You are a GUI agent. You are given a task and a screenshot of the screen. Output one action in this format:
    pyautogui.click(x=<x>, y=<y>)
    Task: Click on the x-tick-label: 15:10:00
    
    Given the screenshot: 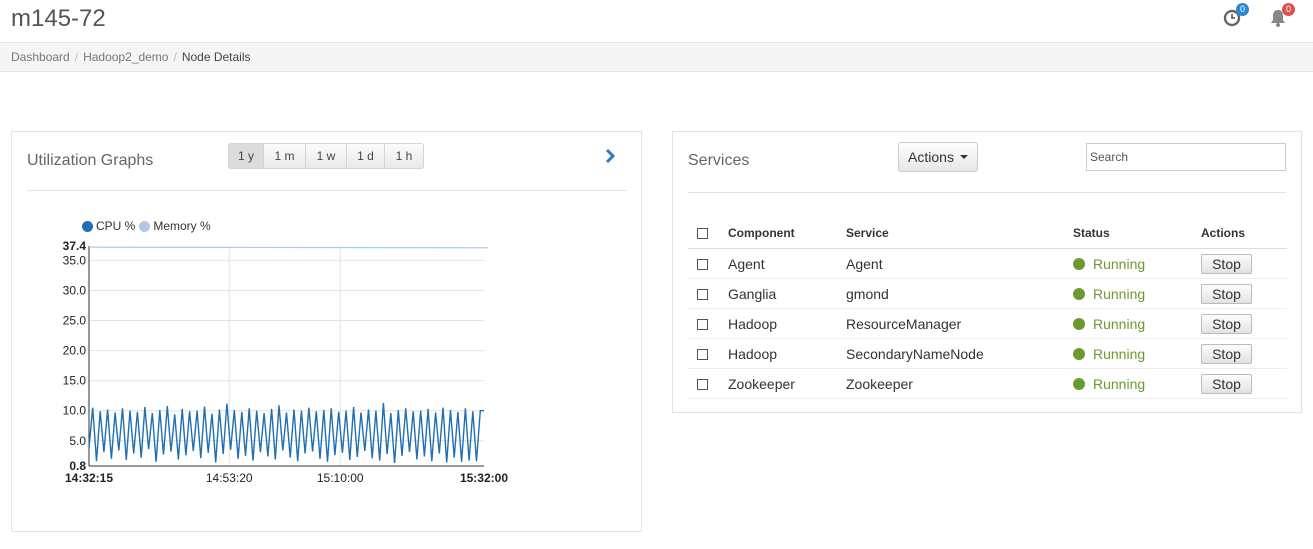 What is the action you would take?
    pyautogui.click(x=340, y=478)
    